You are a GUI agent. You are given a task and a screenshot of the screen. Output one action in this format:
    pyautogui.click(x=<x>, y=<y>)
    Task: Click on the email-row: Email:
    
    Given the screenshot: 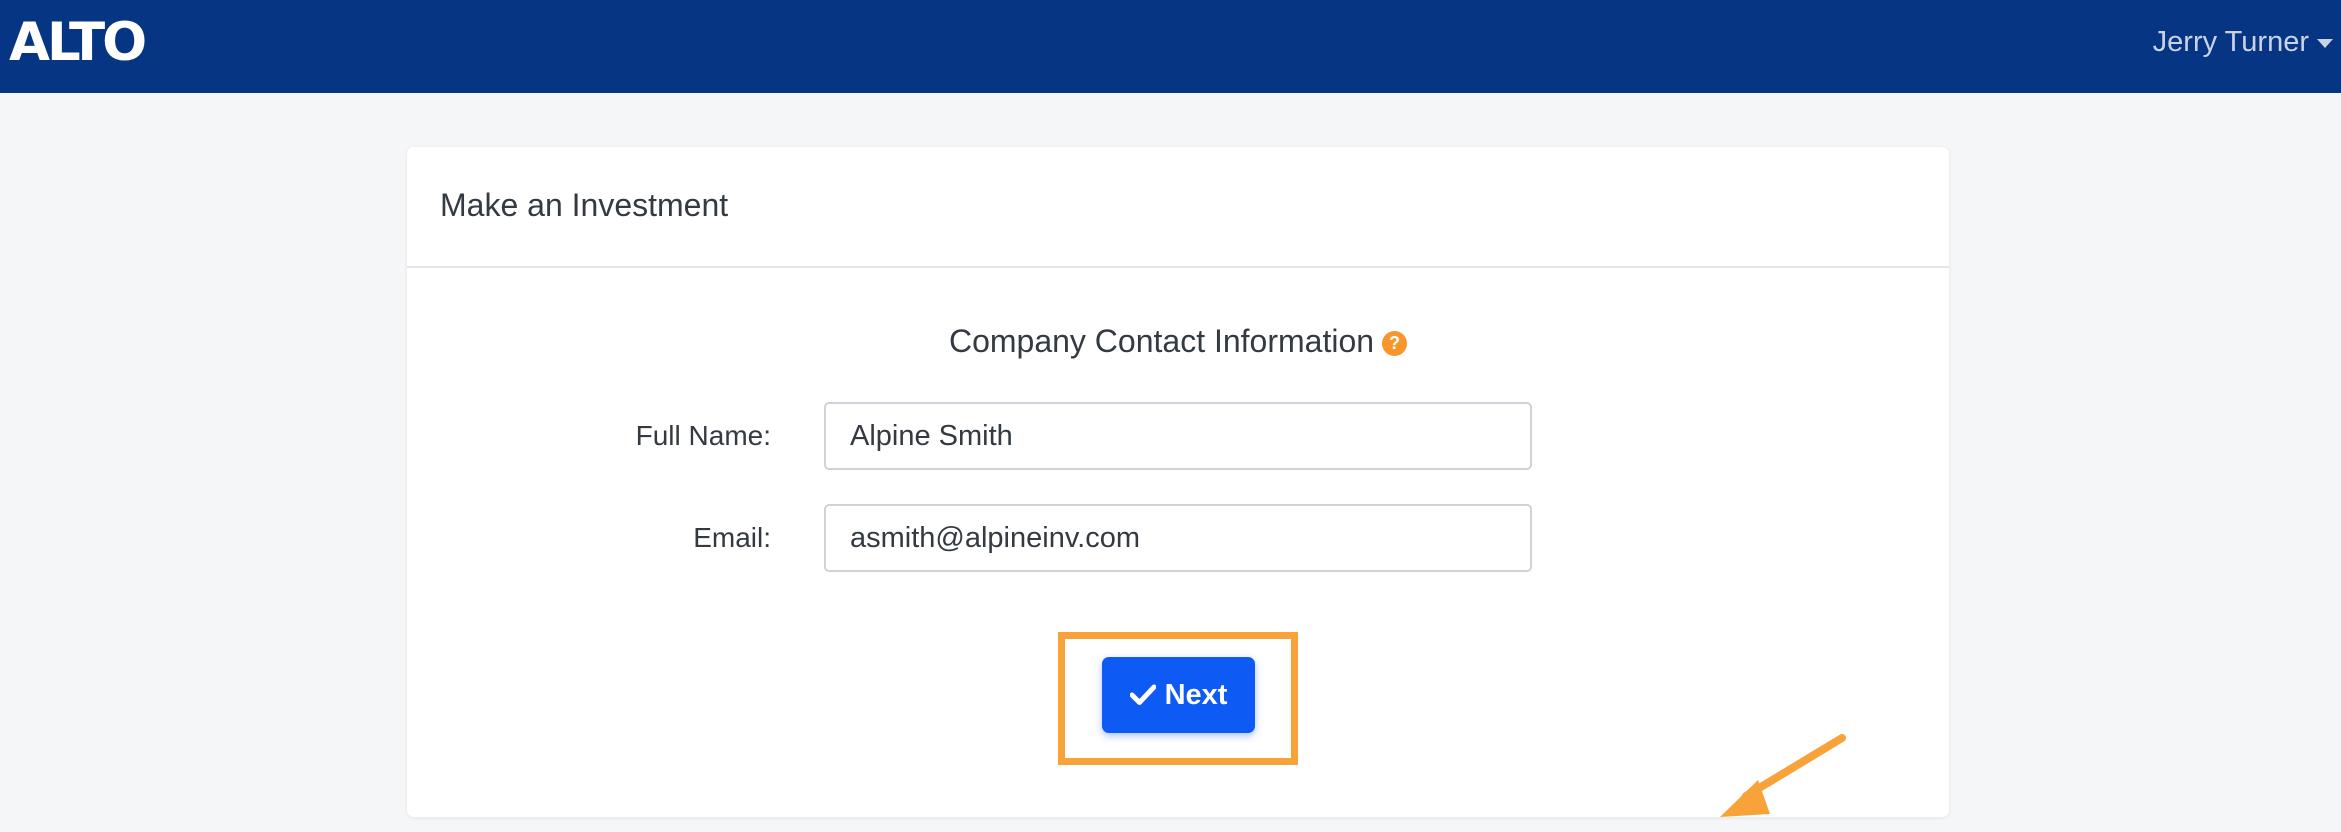 What is the action you would take?
    pyautogui.click(x=1178, y=538)
    